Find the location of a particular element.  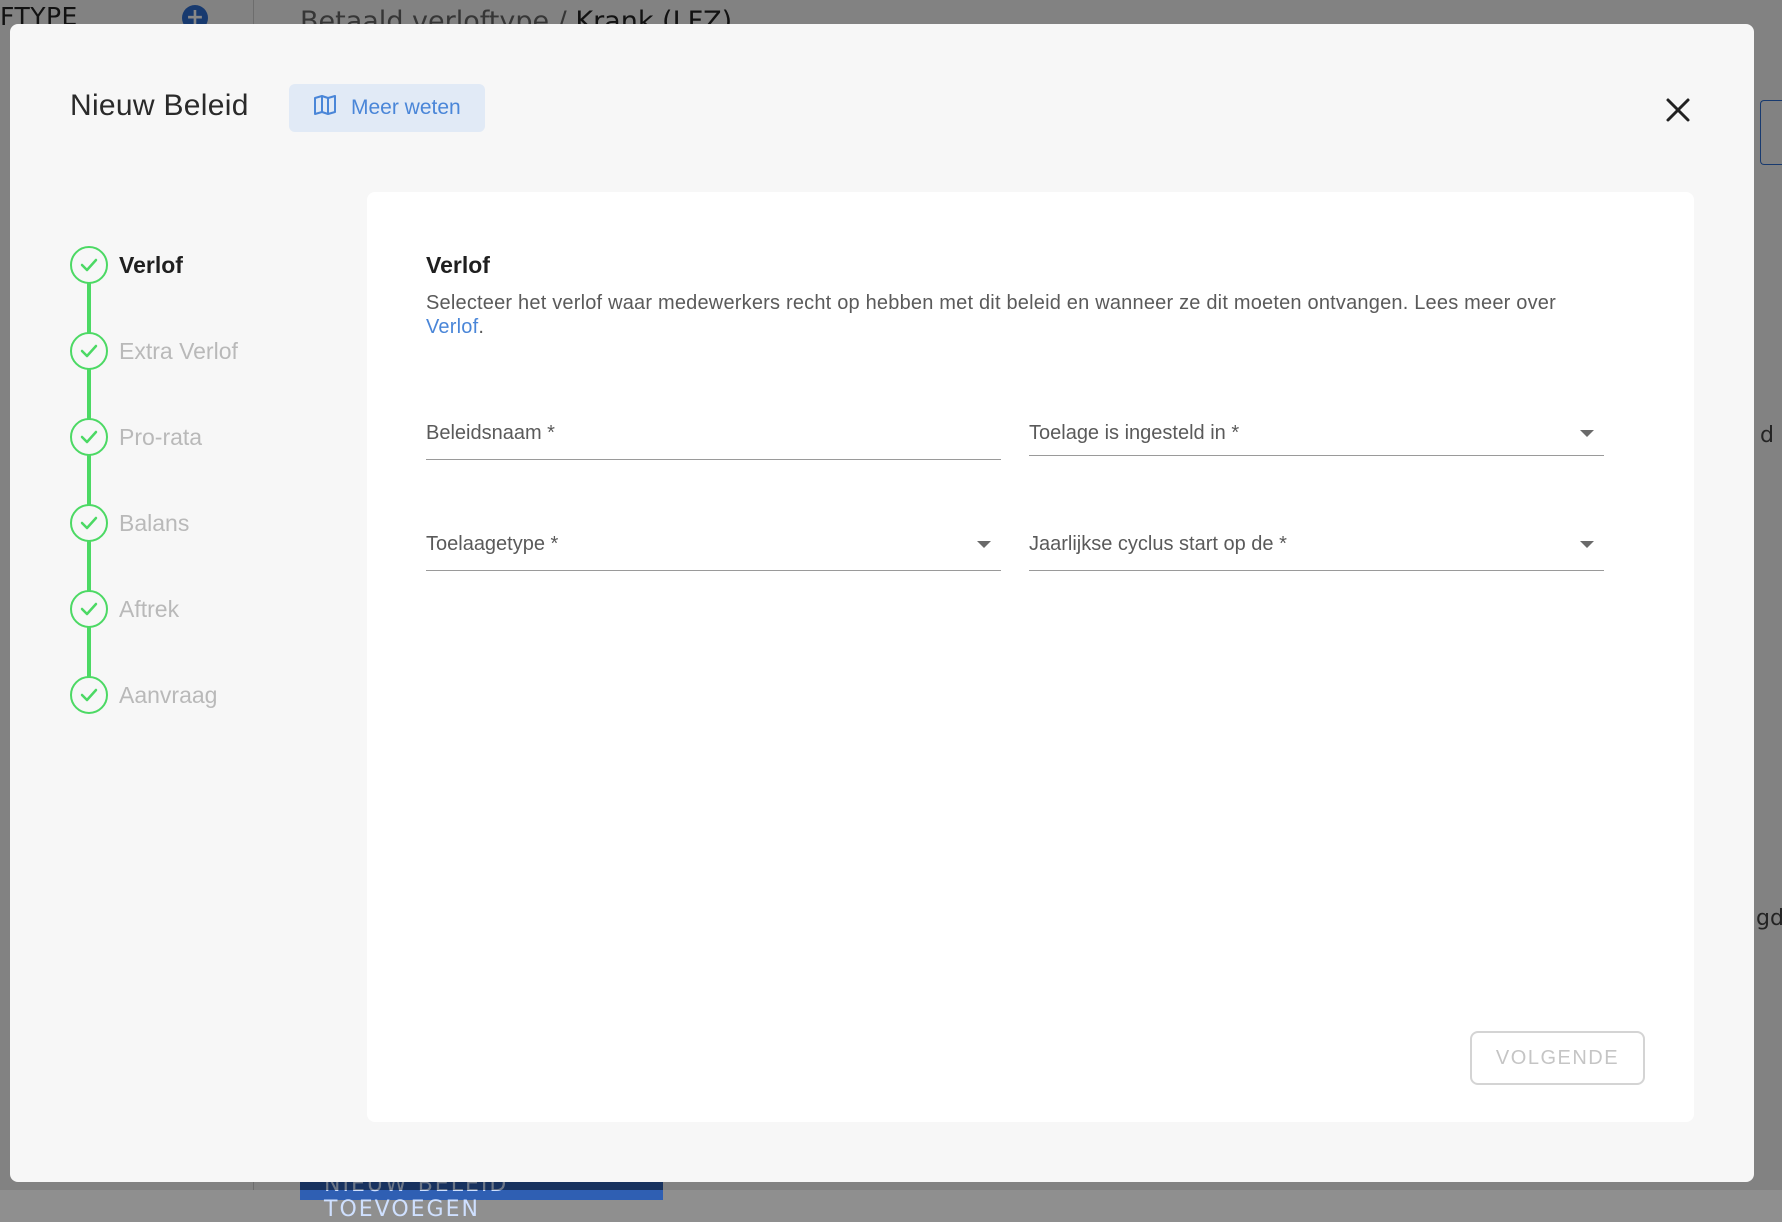

form-description-suffix: . is located at coordinates (481, 327).